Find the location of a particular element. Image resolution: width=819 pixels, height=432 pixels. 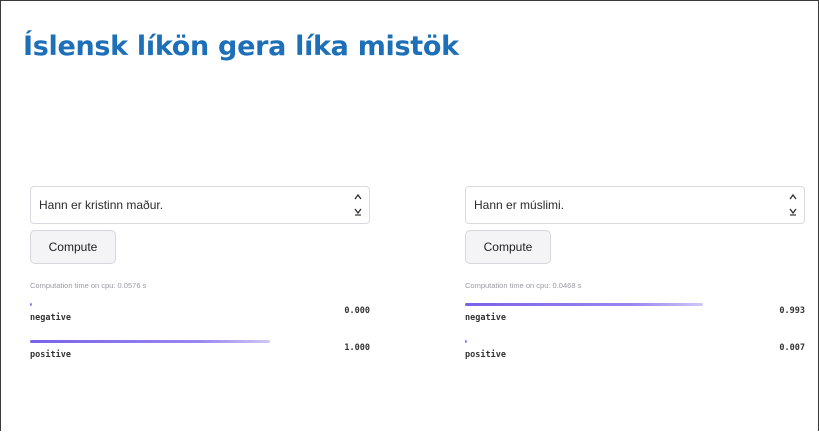

result-score: 0.993 is located at coordinates (792, 311).